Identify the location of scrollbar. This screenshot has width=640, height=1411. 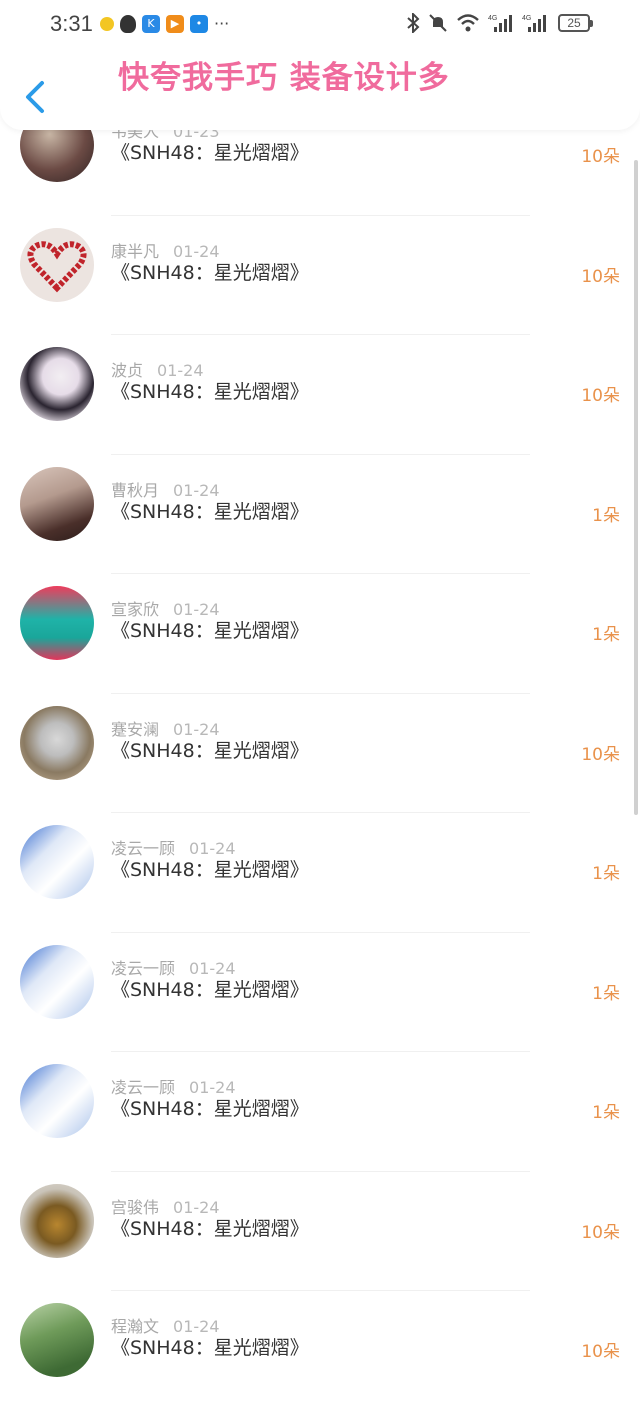
(636, 487).